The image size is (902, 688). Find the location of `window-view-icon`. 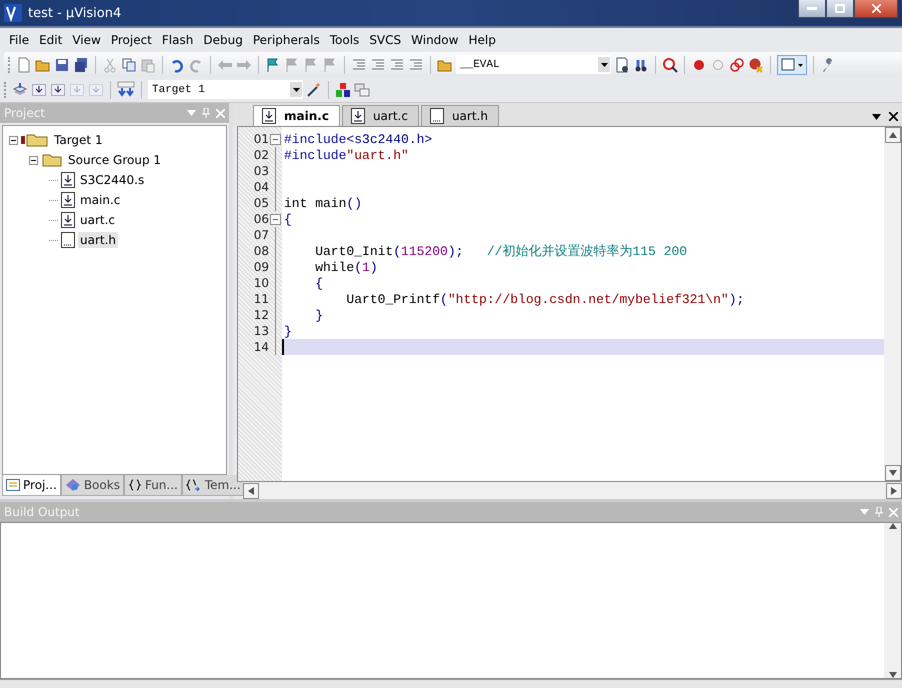

window-view-icon is located at coordinates (792, 64).